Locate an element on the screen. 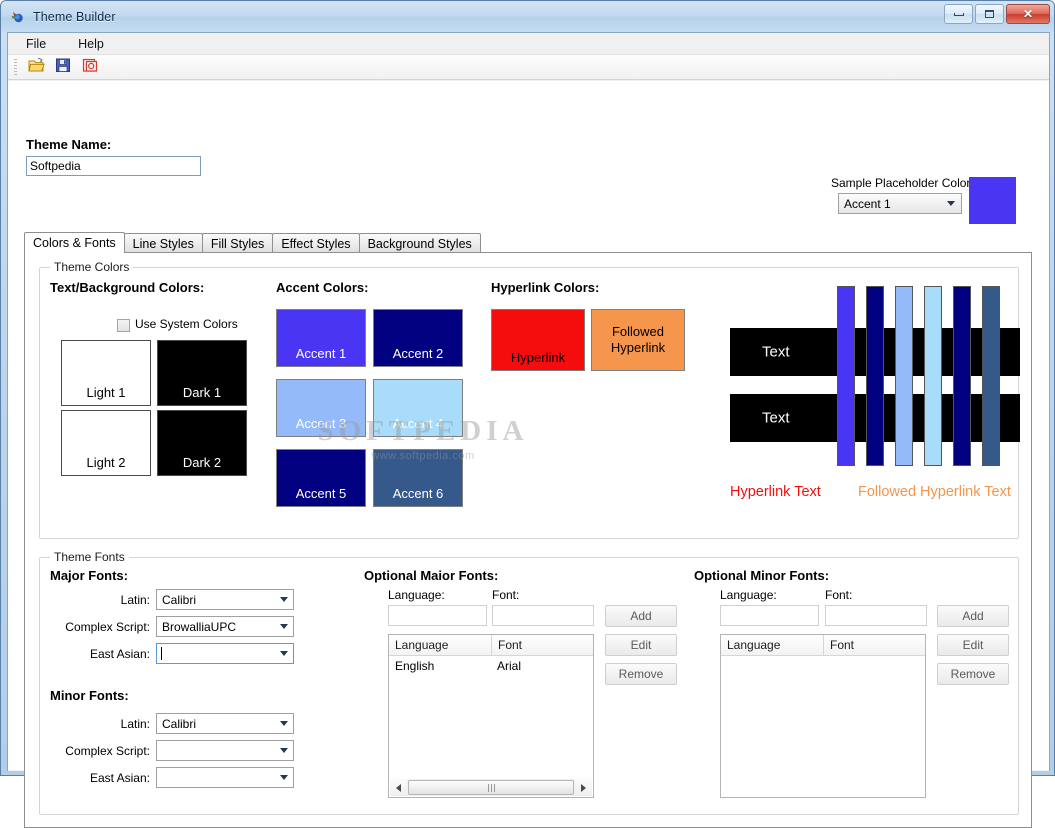 The height and width of the screenshot is (828, 1055). swatch-dark-1: Dark 1 is located at coordinates (202, 373).